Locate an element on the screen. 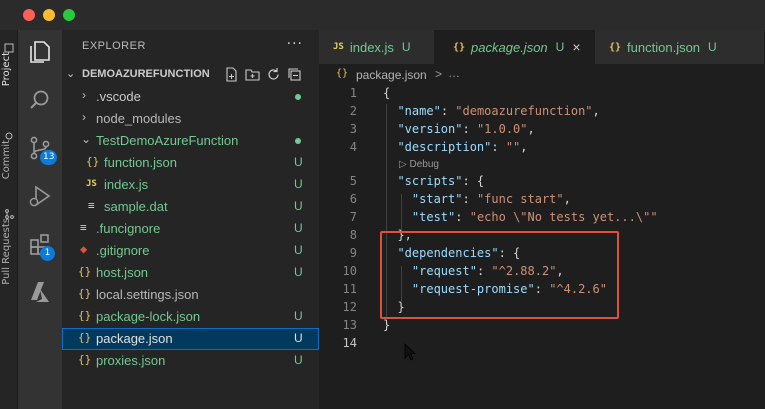 Image resolution: width=765 pixels, height=409 pixels. code-line: 7 "test": "echo \"No tests yet...\"" is located at coordinates (542, 219).